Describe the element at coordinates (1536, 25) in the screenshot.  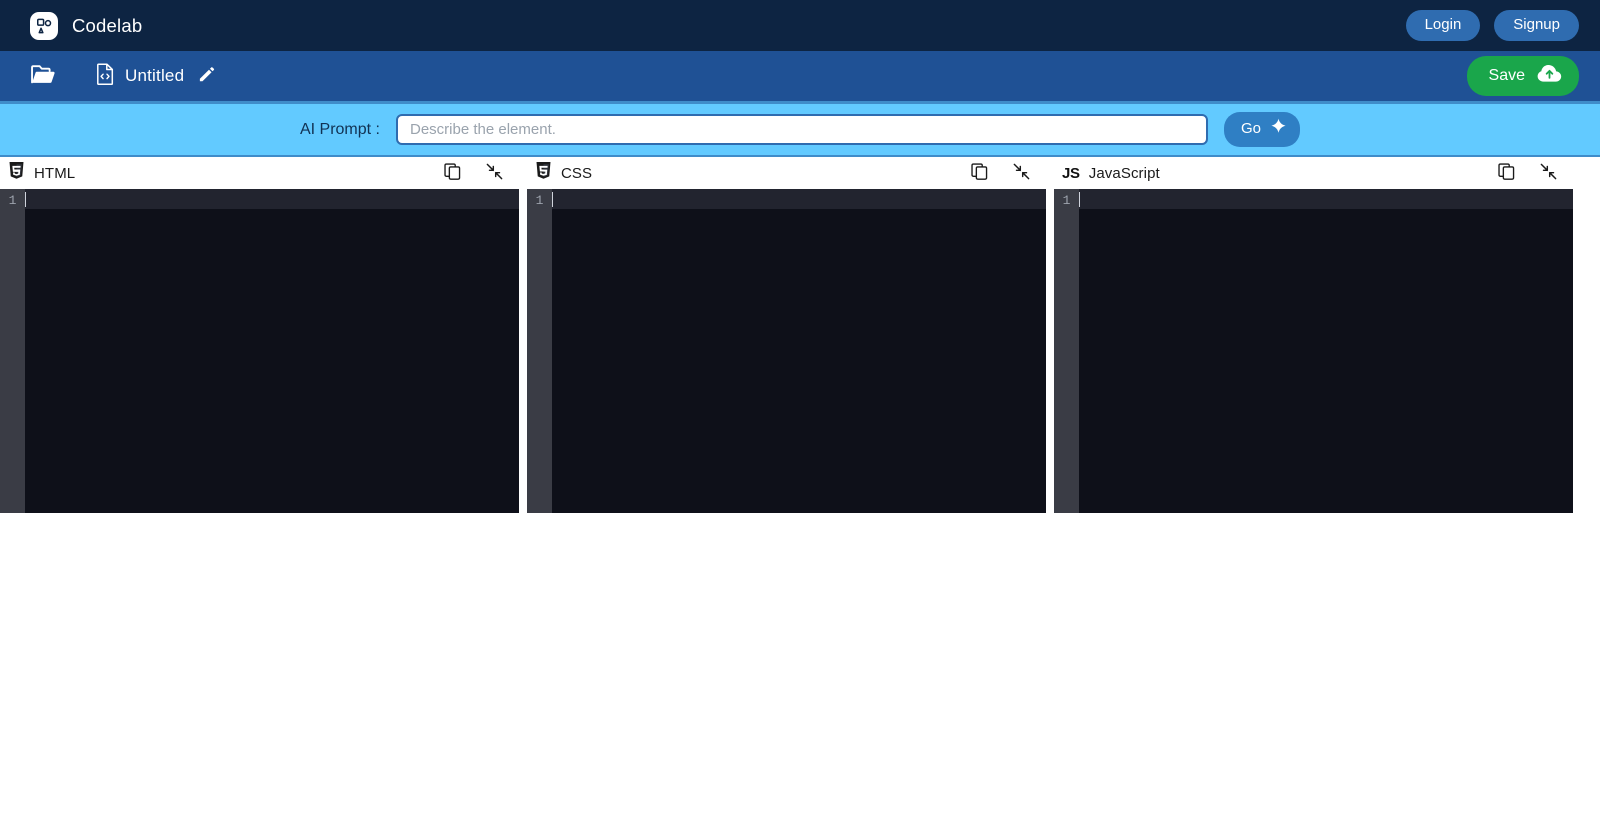
I see `signup-button: Signup` at that location.